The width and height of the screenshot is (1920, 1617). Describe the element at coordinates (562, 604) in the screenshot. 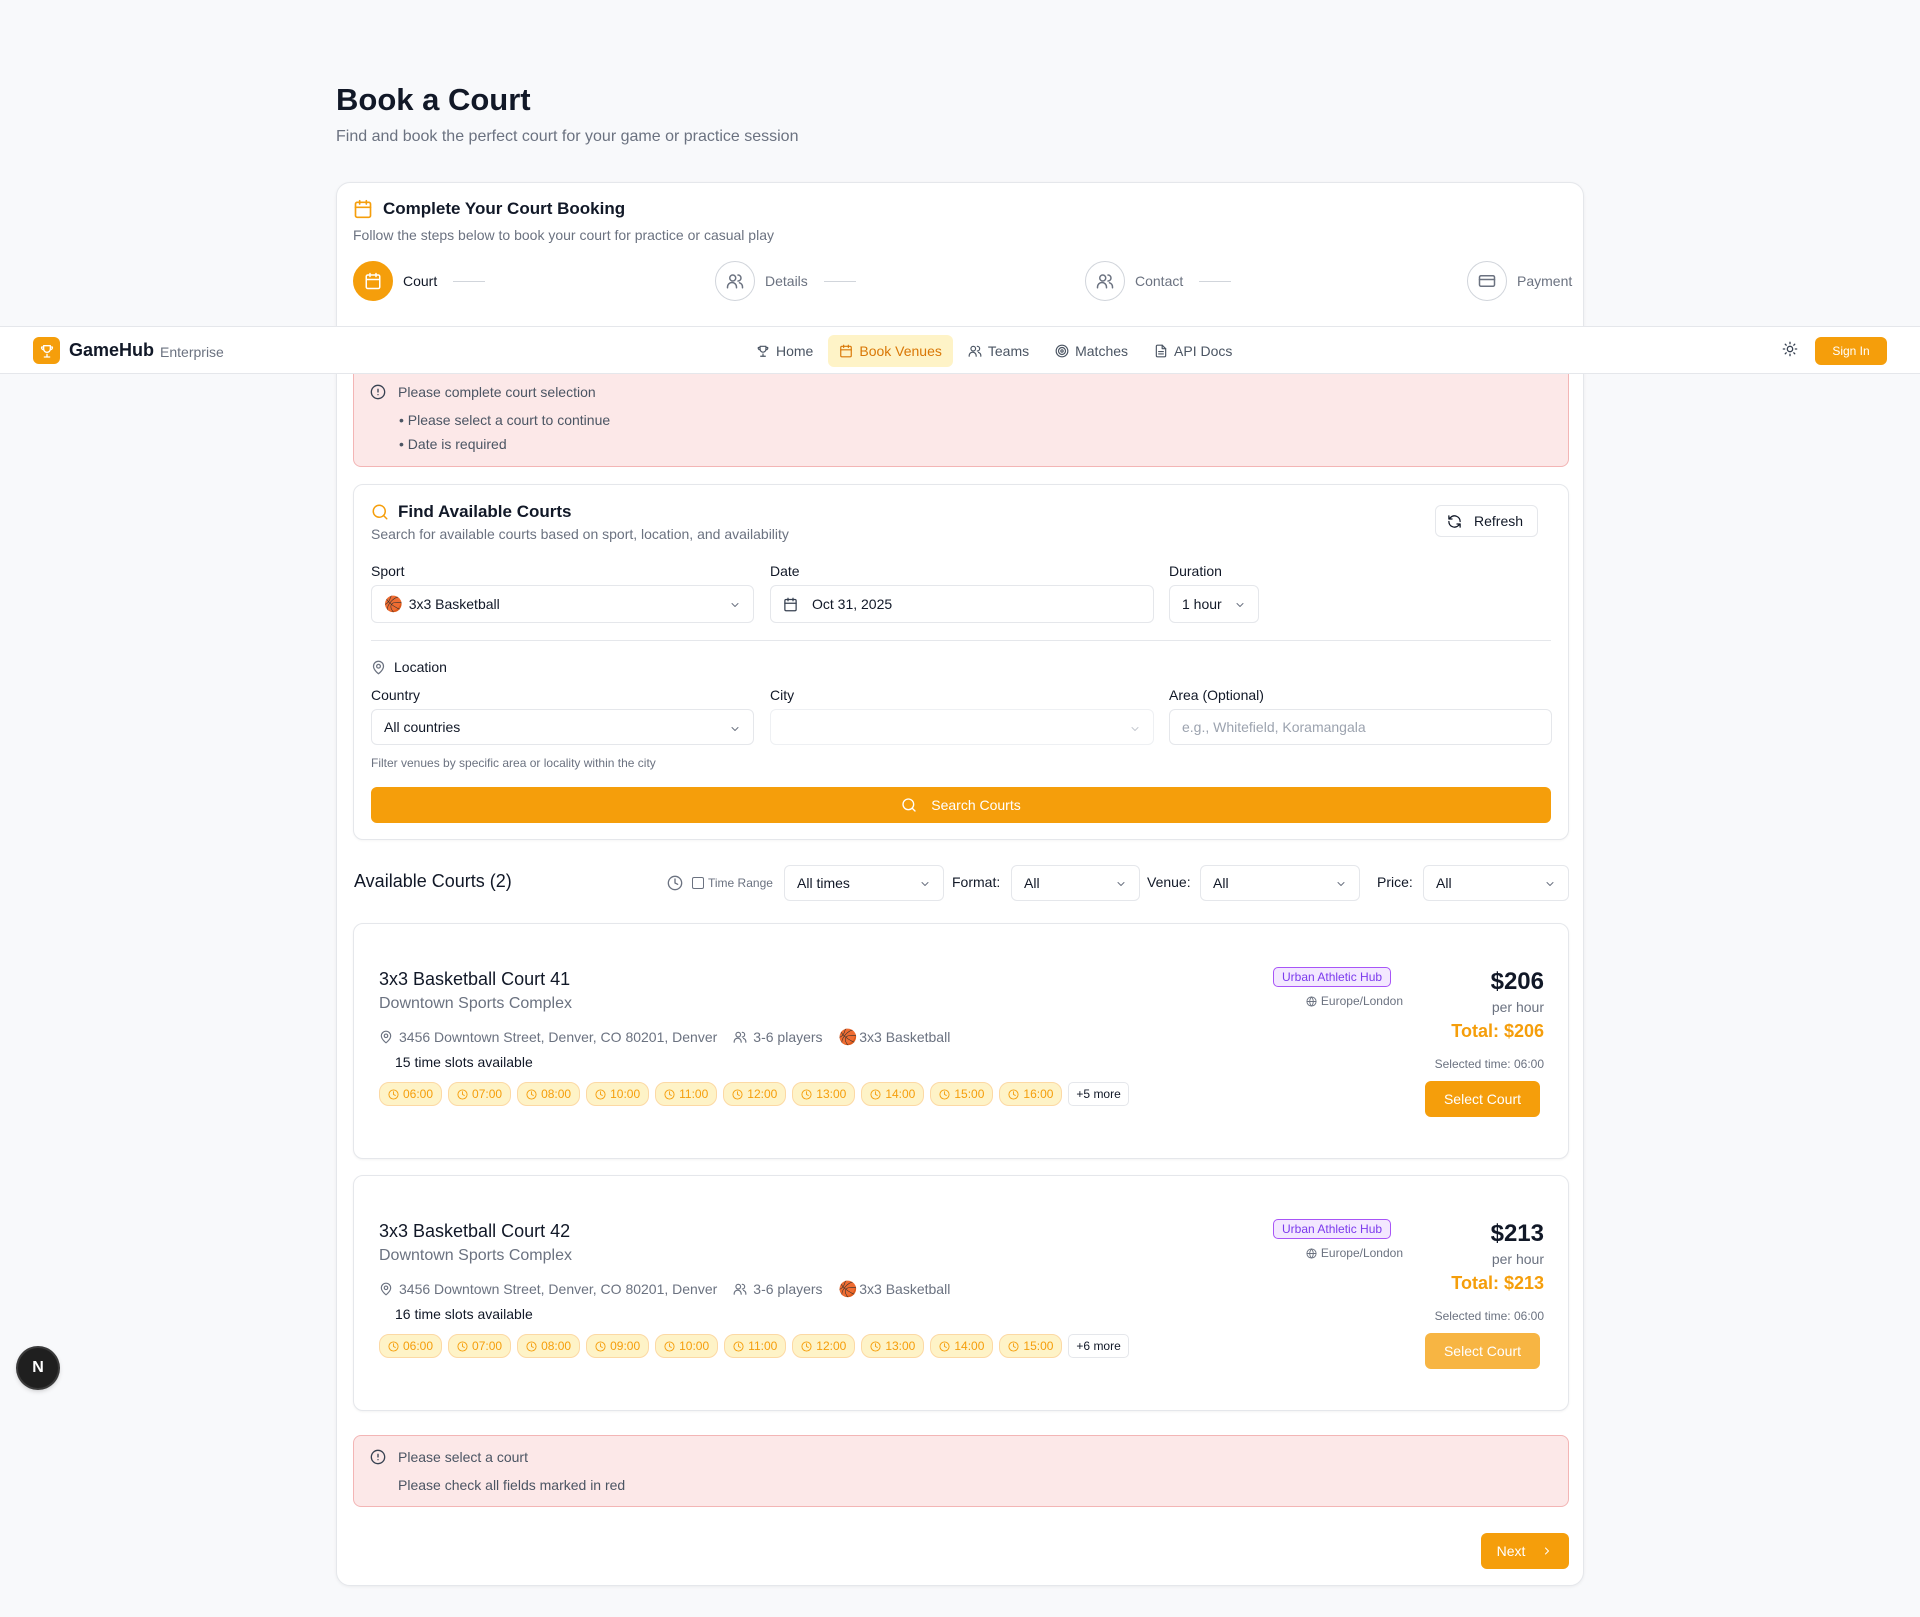

I see `sport-select: 🏀 3x3 Basketball` at that location.